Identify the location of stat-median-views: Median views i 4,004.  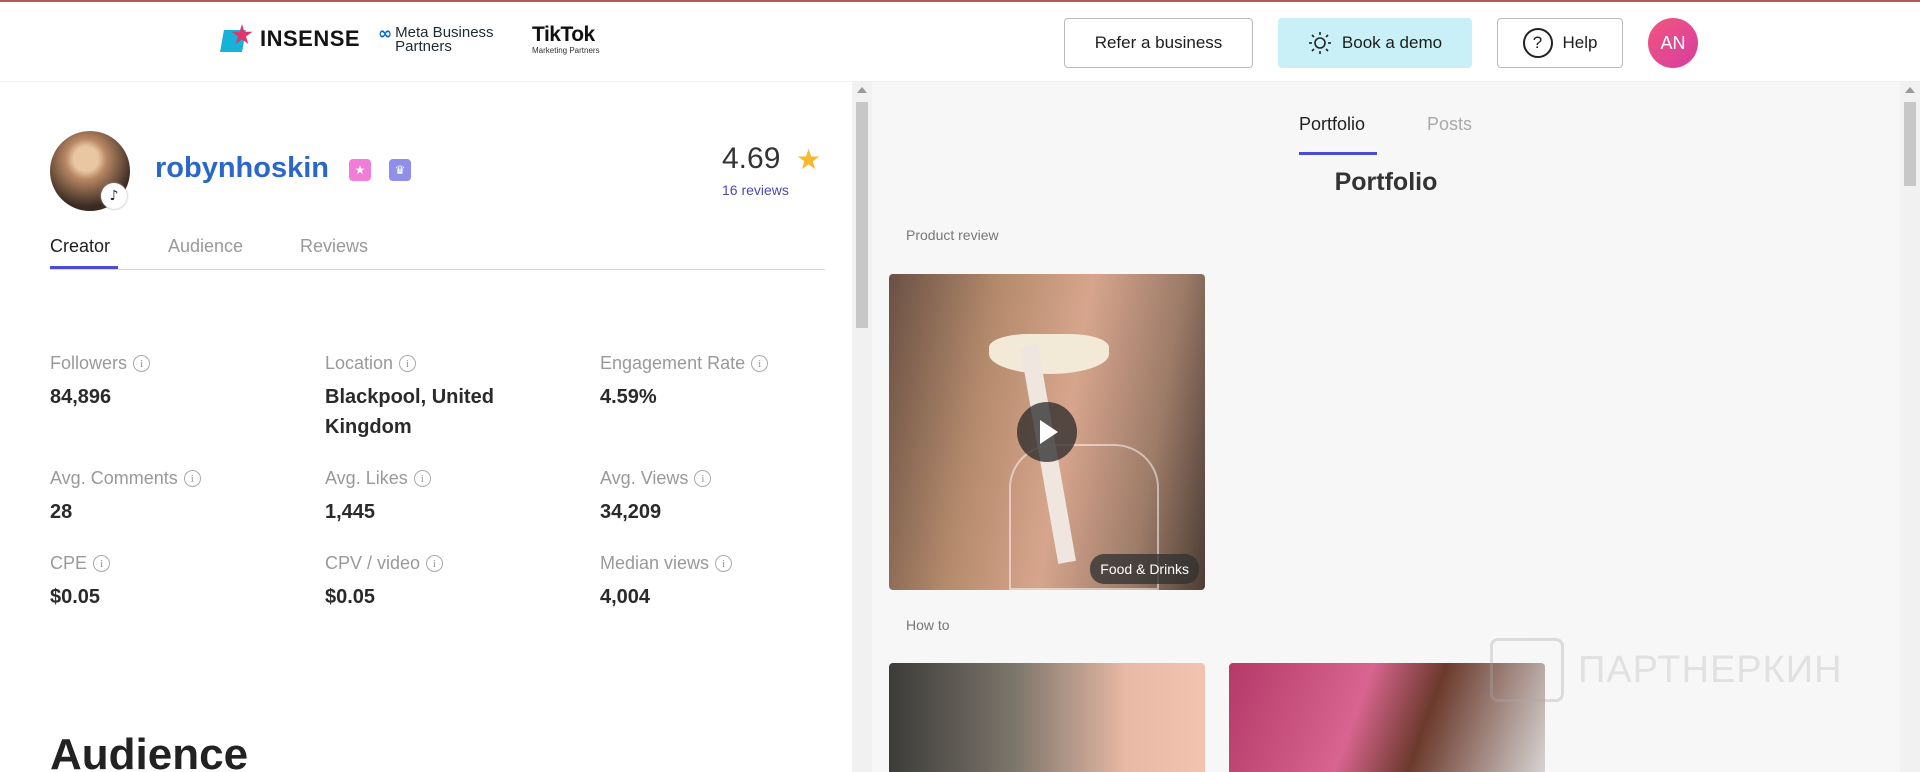
(666, 582).